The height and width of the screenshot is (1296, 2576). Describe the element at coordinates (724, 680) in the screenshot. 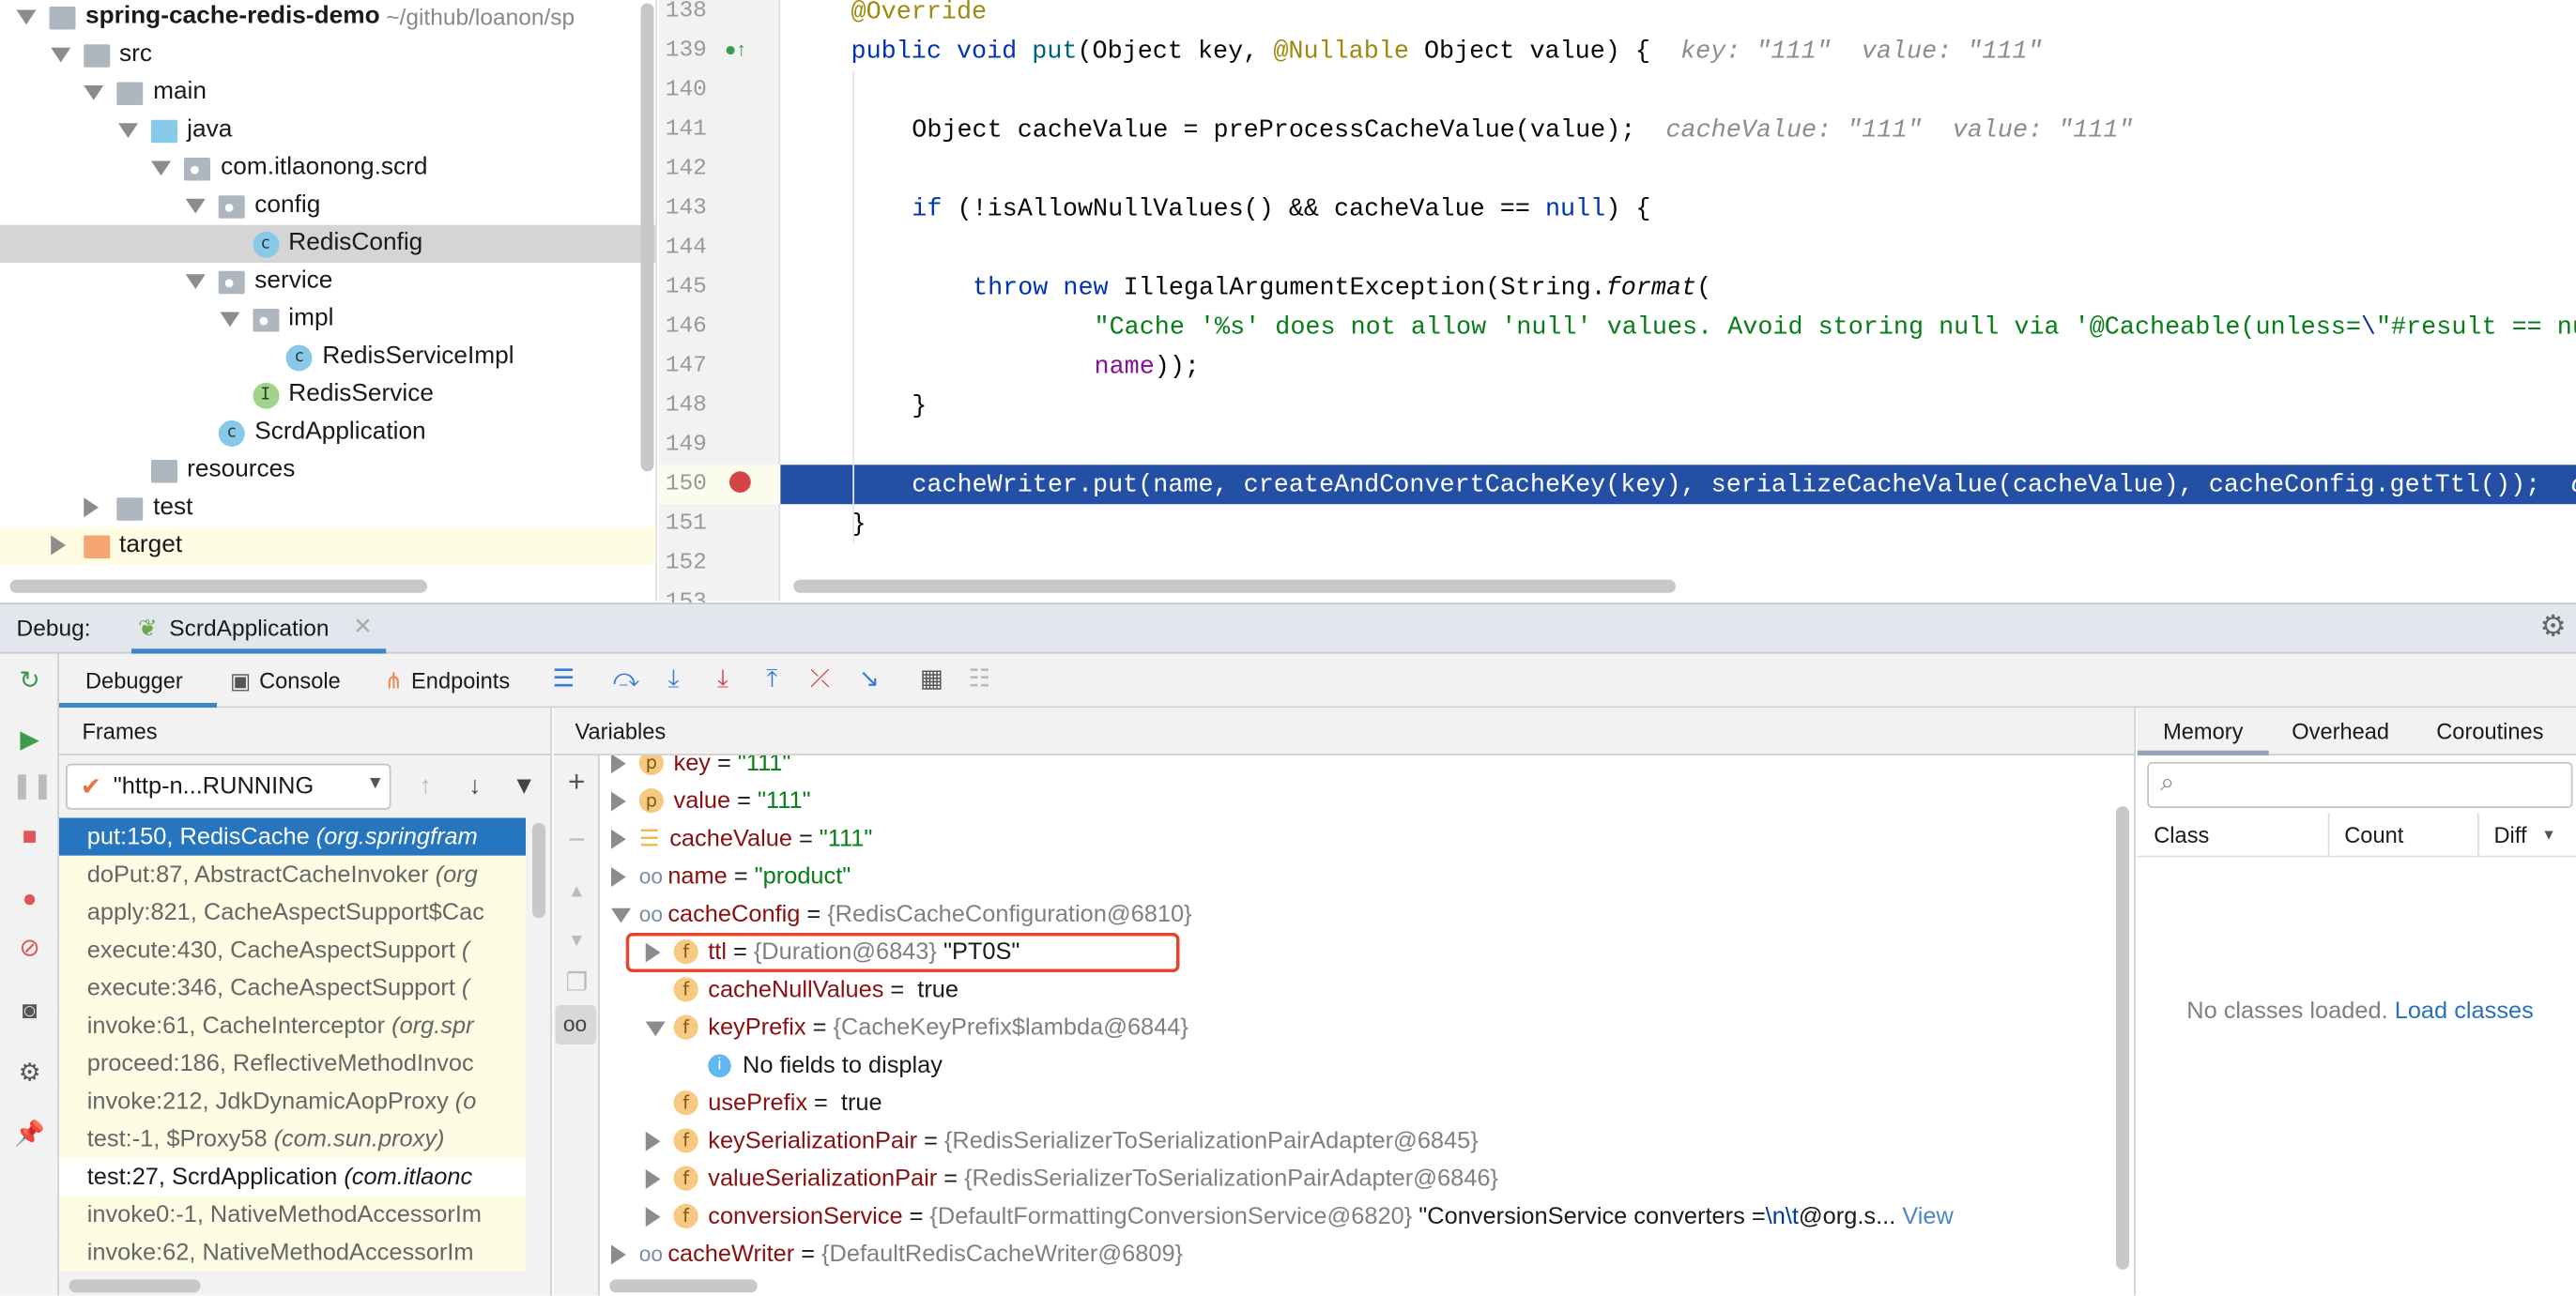

I see `force-step-into-icon: ⤓` at that location.